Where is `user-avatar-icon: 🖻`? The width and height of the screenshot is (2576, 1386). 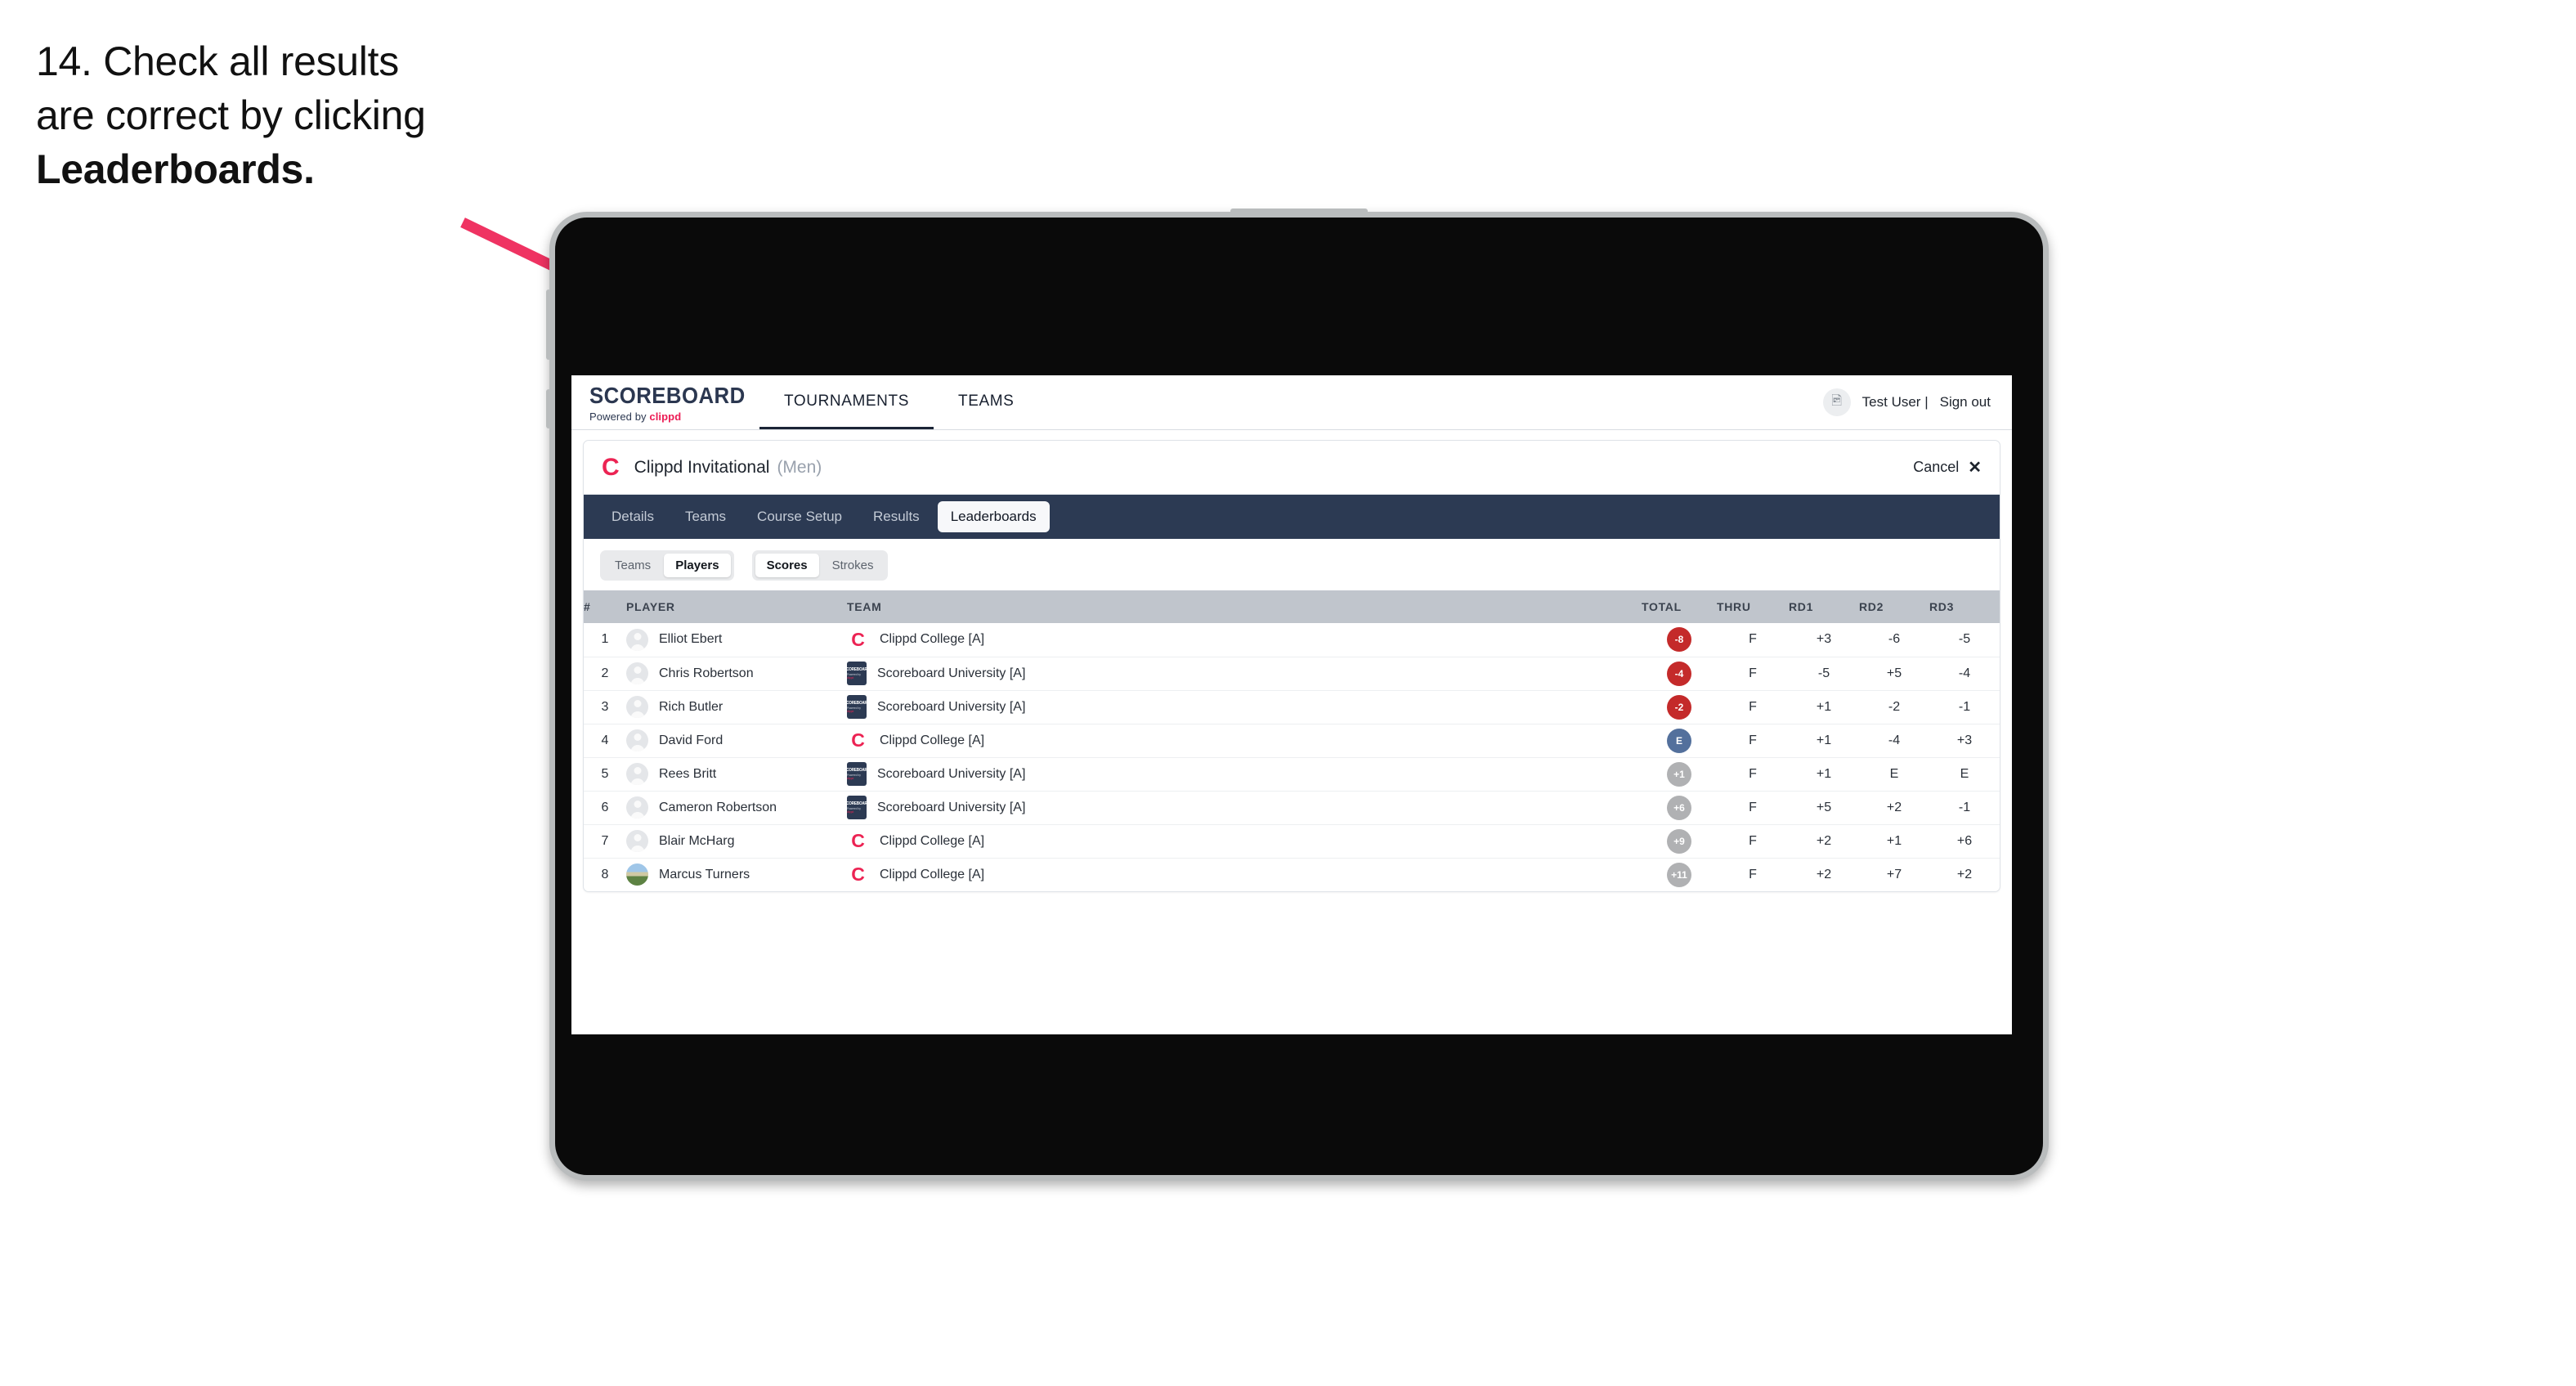 user-avatar-icon: 🖻 is located at coordinates (1836, 402).